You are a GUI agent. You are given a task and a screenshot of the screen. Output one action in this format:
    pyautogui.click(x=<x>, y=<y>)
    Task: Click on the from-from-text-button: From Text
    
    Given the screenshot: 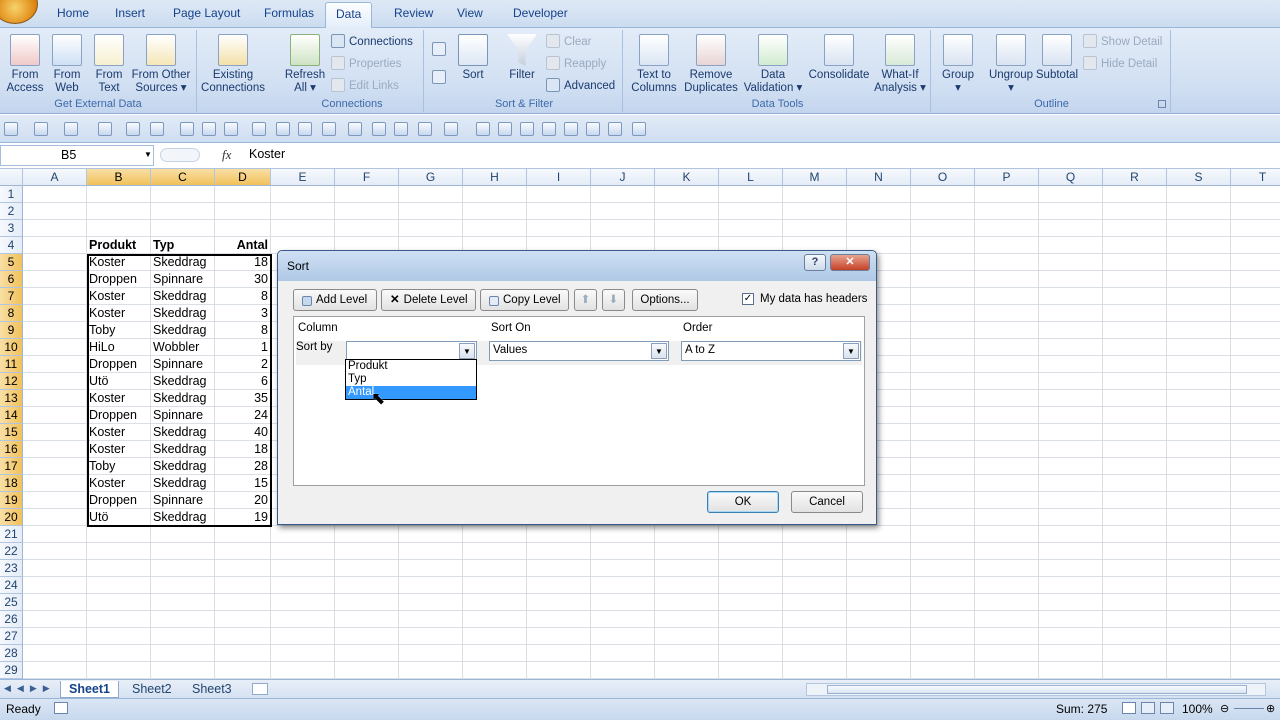 What is the action you would take?
    pyautogui.click(x=109, y=64)
    